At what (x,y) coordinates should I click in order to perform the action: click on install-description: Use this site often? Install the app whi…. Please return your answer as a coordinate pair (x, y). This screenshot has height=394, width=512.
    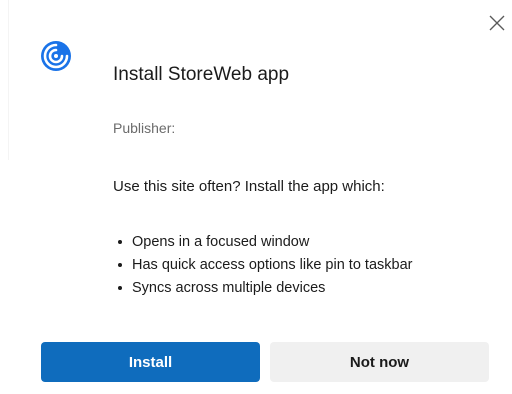
    Looking at the image, I should click on (249, 186).